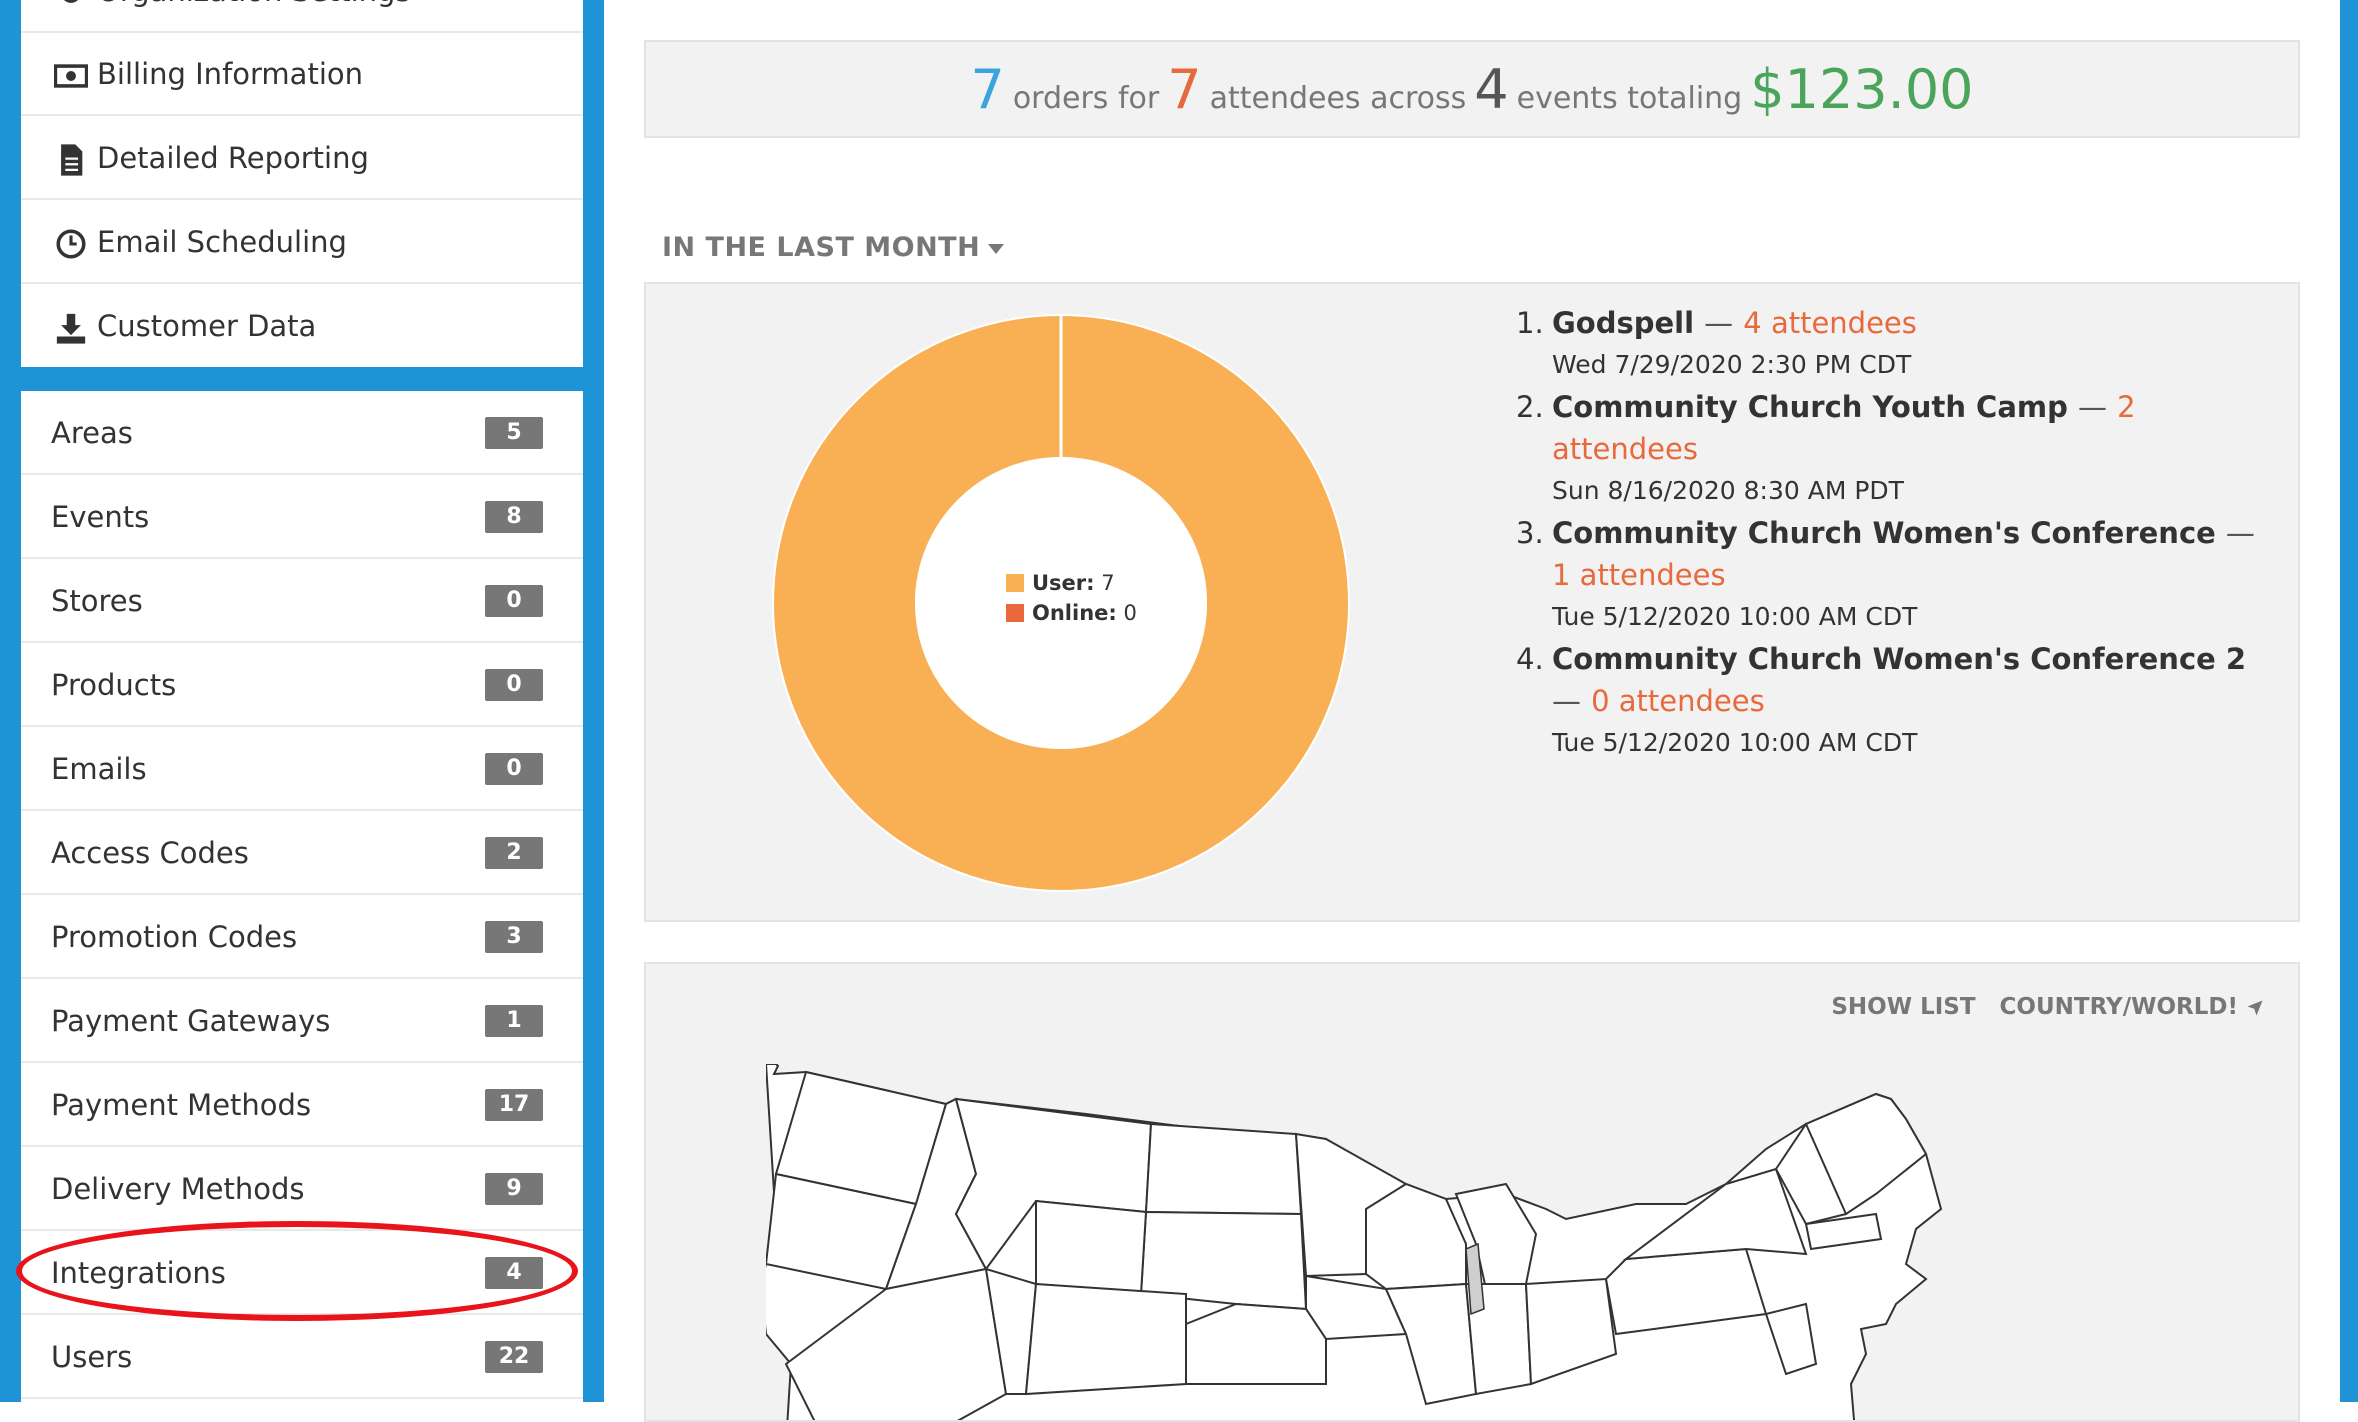  What do you see at coordinates (1623, 323) in the screenshot?
I see `event-name: Godspell` at bounding box center [1623, 323].